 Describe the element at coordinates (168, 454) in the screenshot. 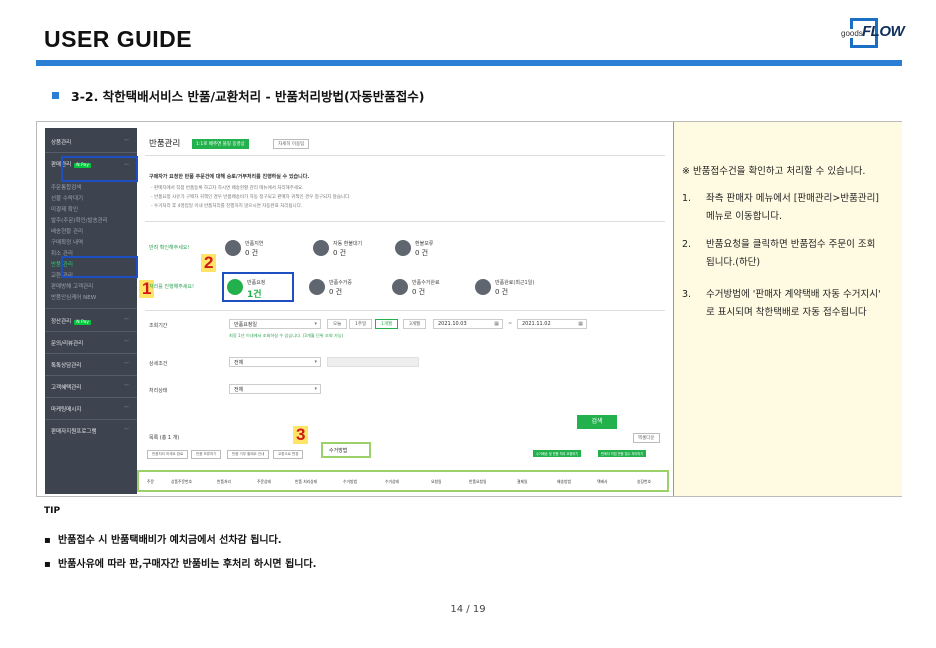

I see `list-action-button: 반품처리 하세요 완료` at that location.